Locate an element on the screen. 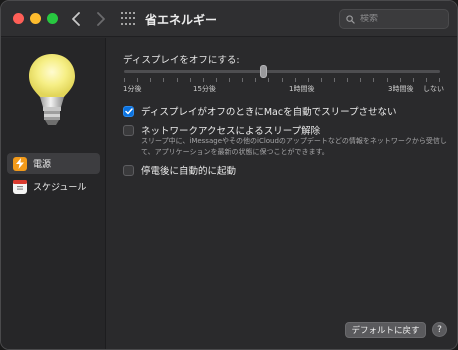 The width and height of the screenshot is (458, 350). sidebar-item-power: 電源 is located at coordinates (53, 163).